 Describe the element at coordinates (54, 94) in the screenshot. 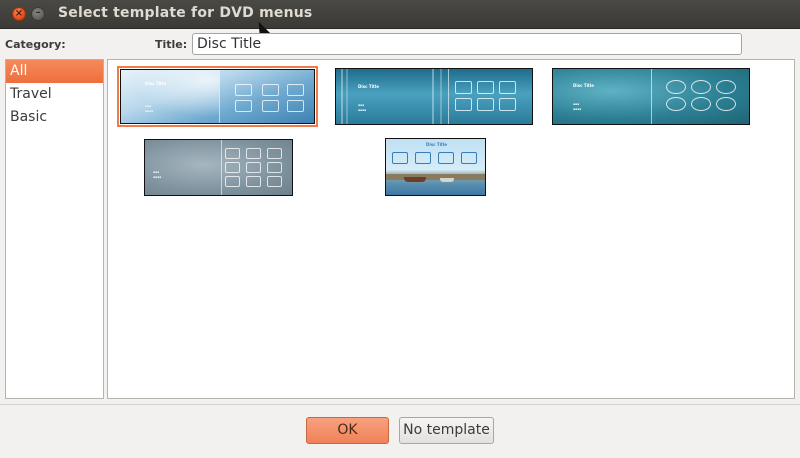

I see `category-item-travel: Travel` at that location.